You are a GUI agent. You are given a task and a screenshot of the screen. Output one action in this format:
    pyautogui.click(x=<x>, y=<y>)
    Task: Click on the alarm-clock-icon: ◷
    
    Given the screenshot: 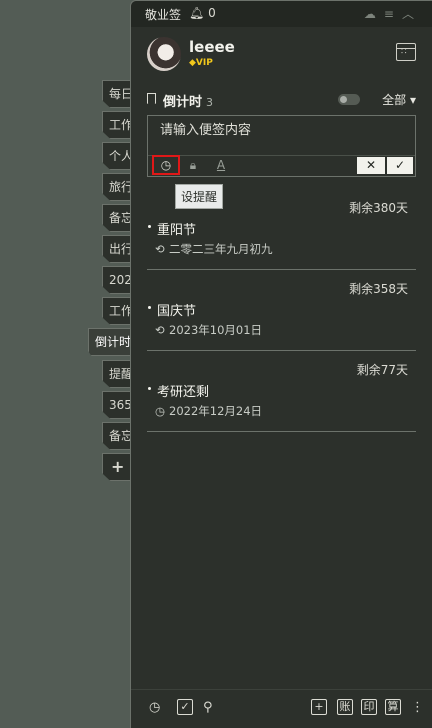 What is the action you would take?
    pyautogui.click(x=166, y=165)
    